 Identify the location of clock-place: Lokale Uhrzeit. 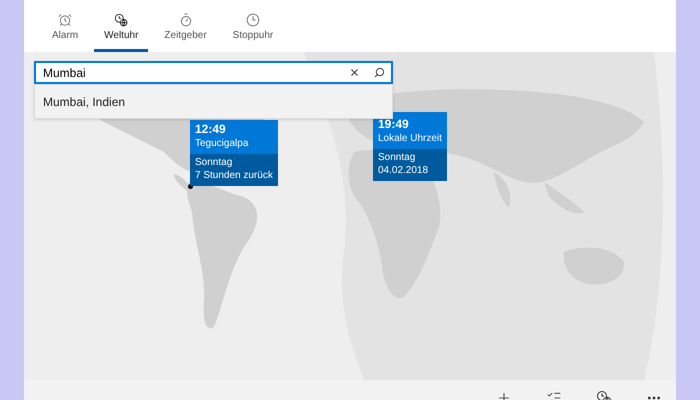
(410, 139).